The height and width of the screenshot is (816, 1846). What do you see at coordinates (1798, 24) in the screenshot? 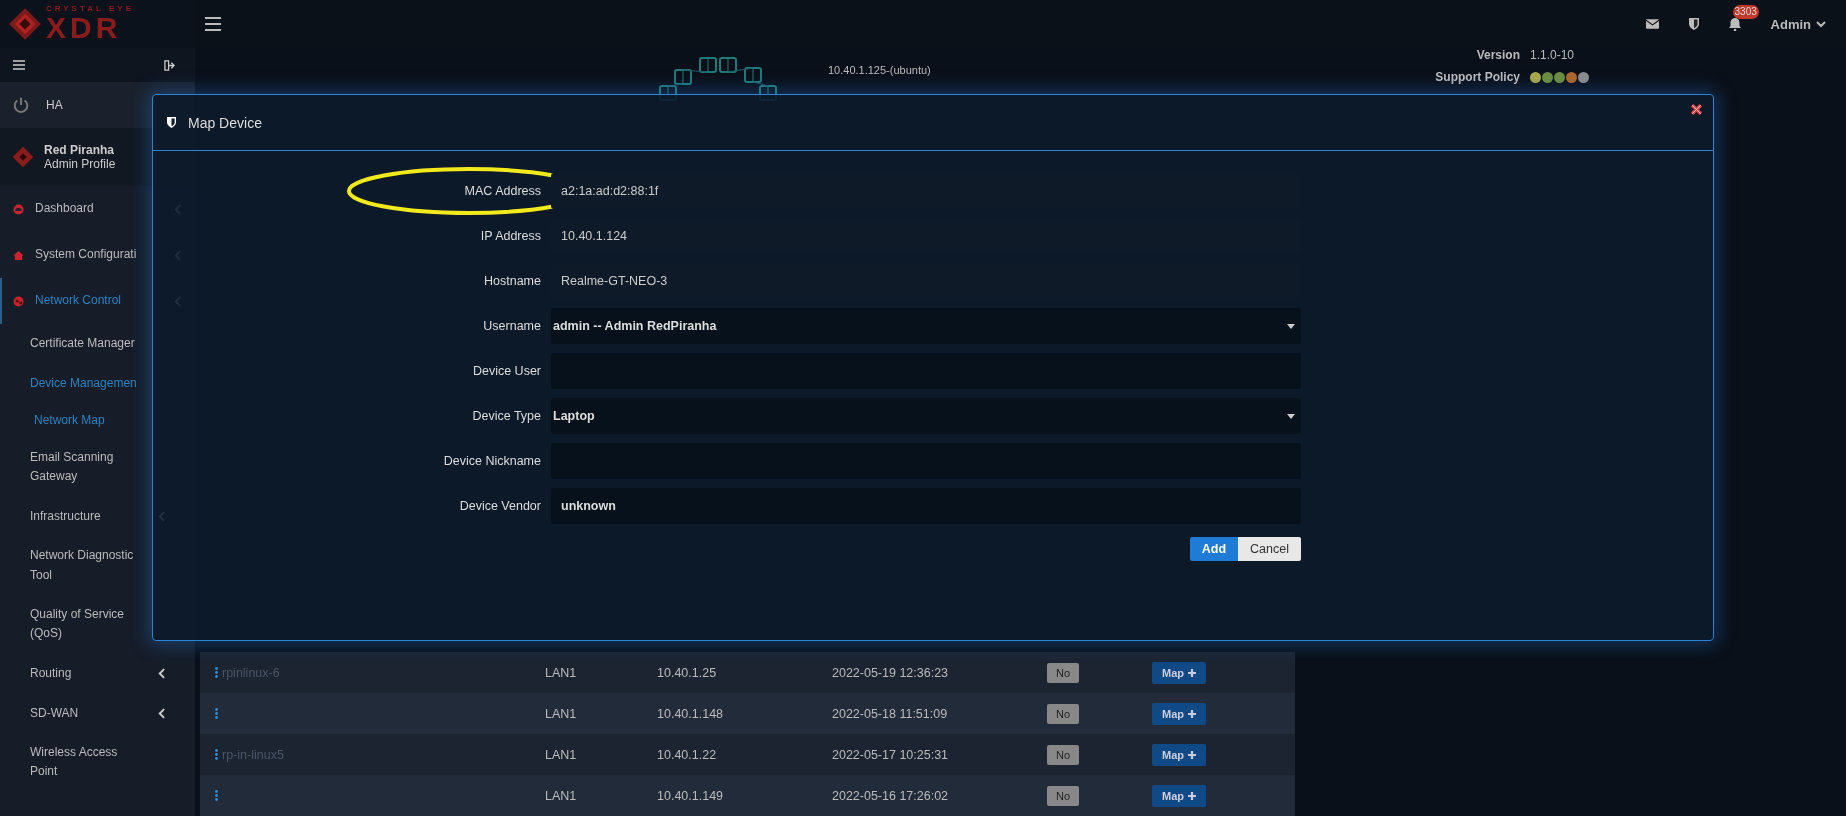
I see `user-menu: Admin` at bounding box center [1798, 24].